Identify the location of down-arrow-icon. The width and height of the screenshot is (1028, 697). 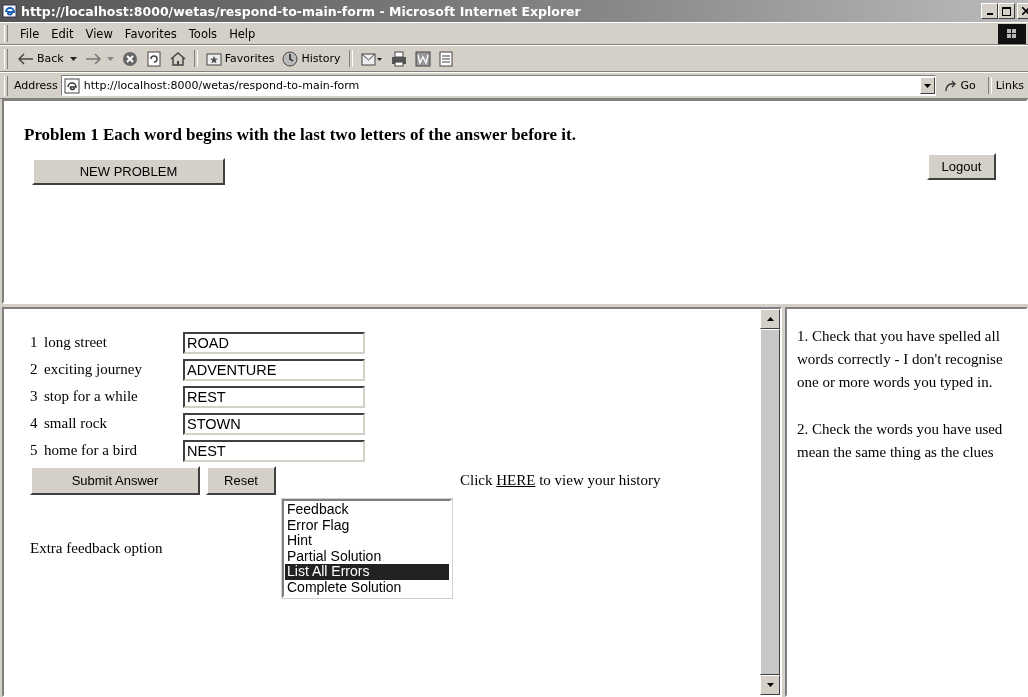
(770, 685).